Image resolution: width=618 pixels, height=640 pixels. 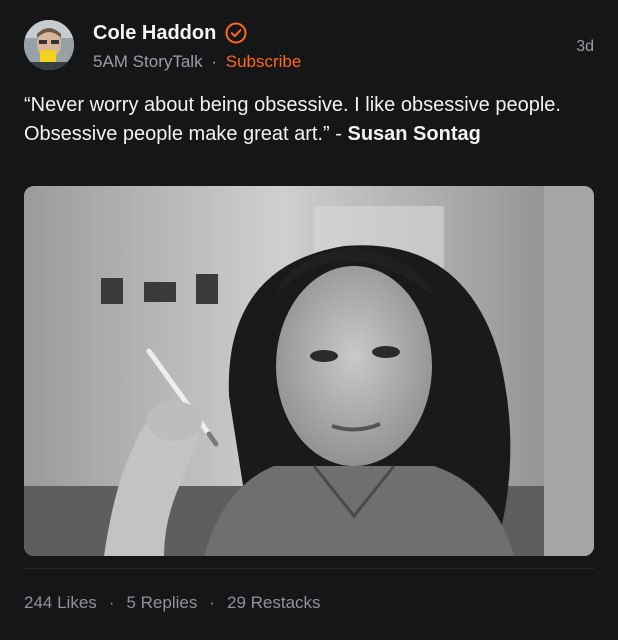 I want to click on publication-name: 5AM StoryTalk, so click(x=148, y=61).